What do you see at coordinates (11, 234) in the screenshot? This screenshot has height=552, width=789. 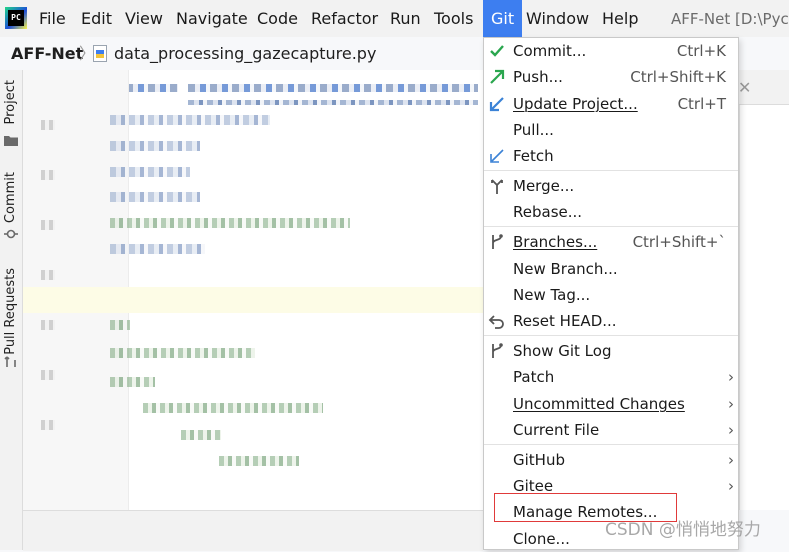 I see `commit-icon` at bounding box center [11, 234].